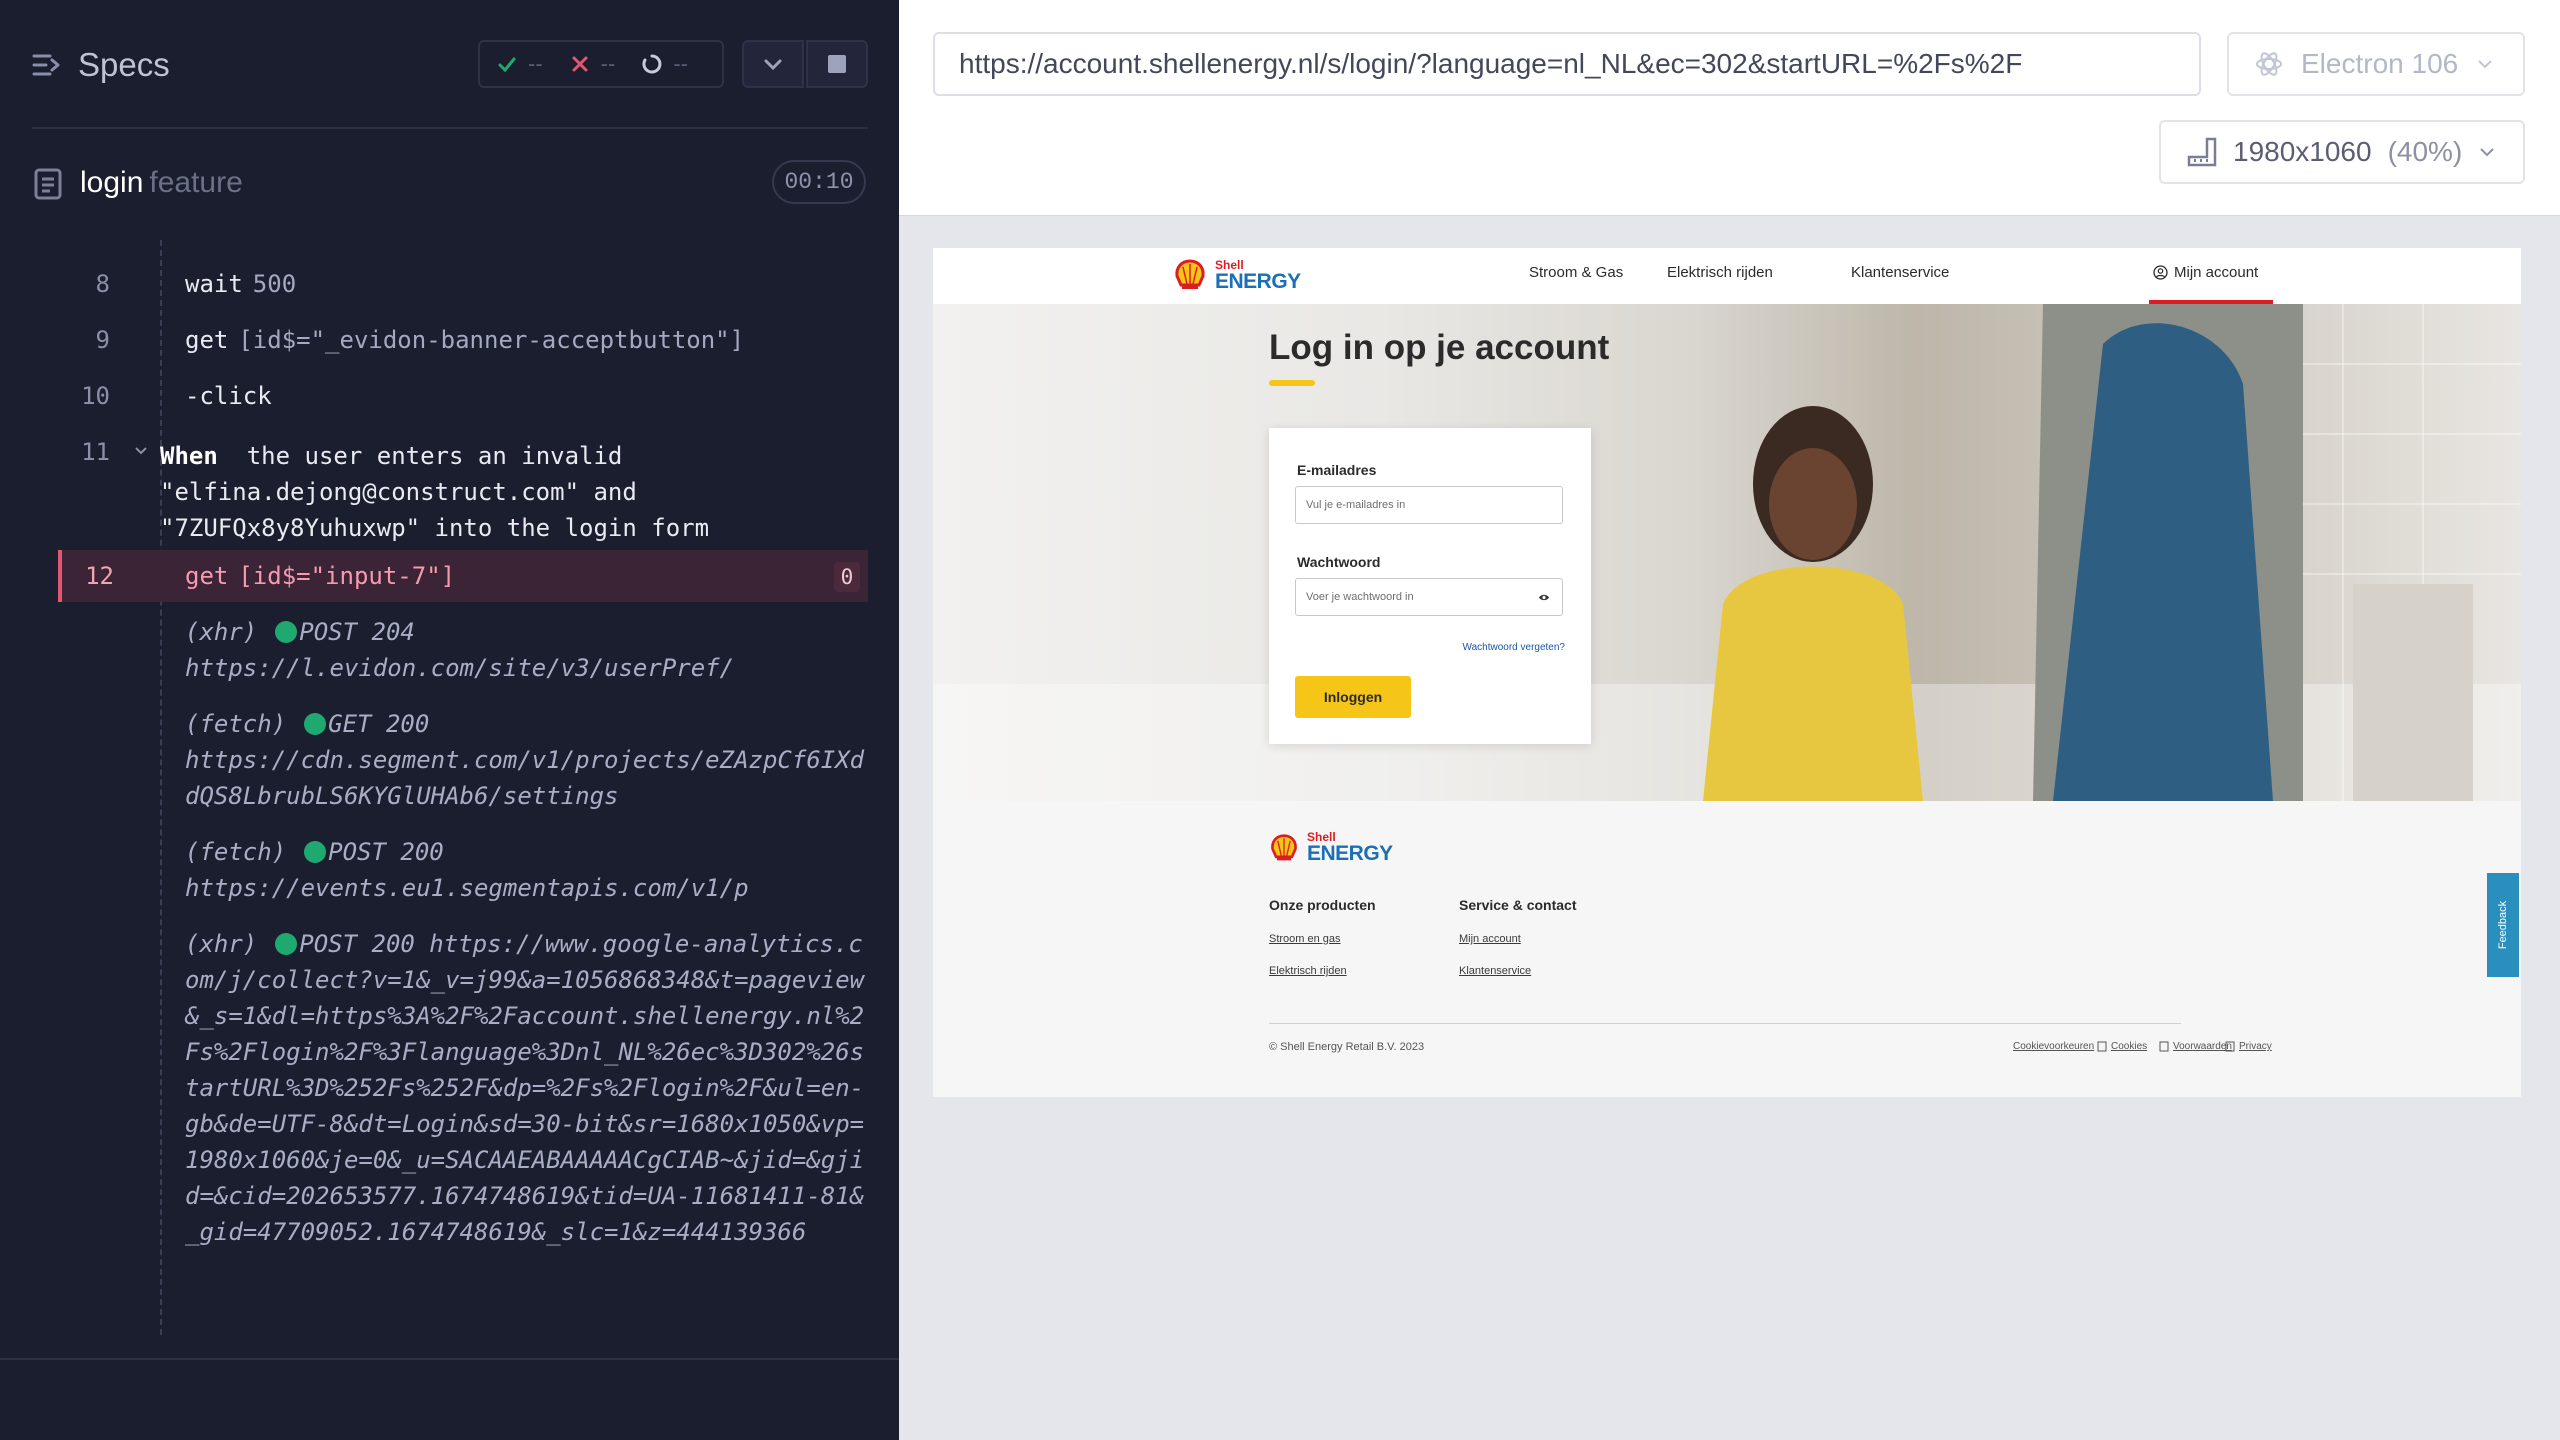  I want to click on command-arg: [id$="input-7"], so click(347, 576).